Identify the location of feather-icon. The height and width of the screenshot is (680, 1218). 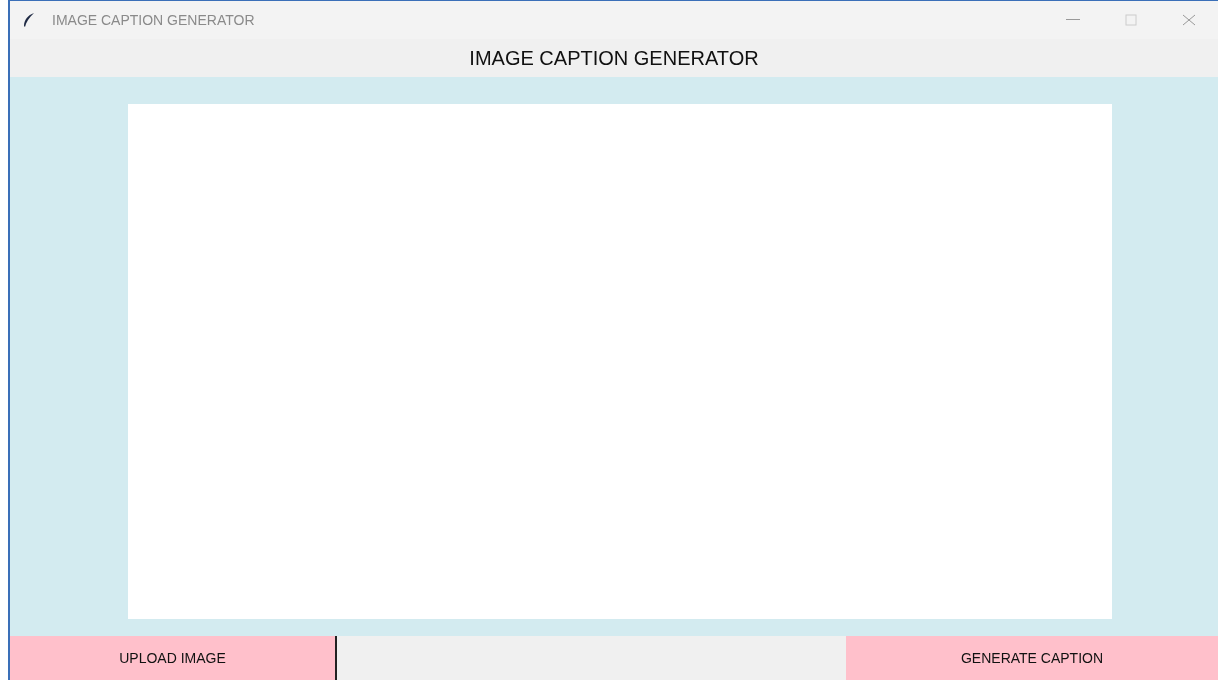
(29, 20).